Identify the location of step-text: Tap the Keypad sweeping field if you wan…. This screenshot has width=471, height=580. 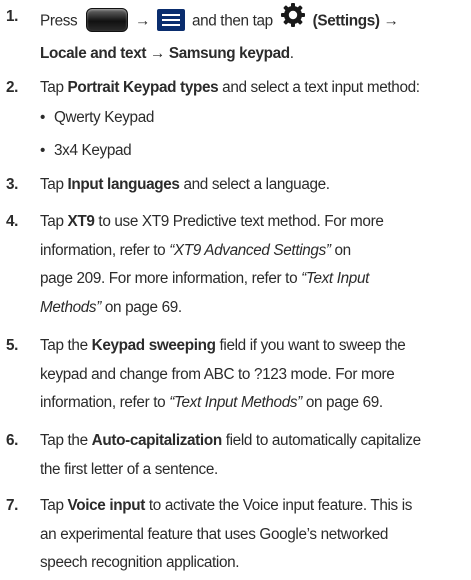
(223, 374).